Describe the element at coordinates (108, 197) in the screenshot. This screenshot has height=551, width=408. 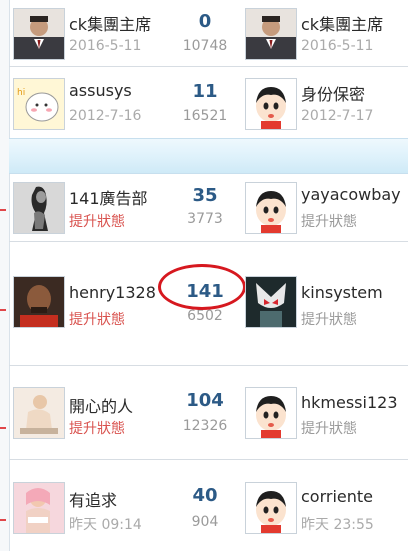
I see `thread-author-name: 141廣告部` at that location.